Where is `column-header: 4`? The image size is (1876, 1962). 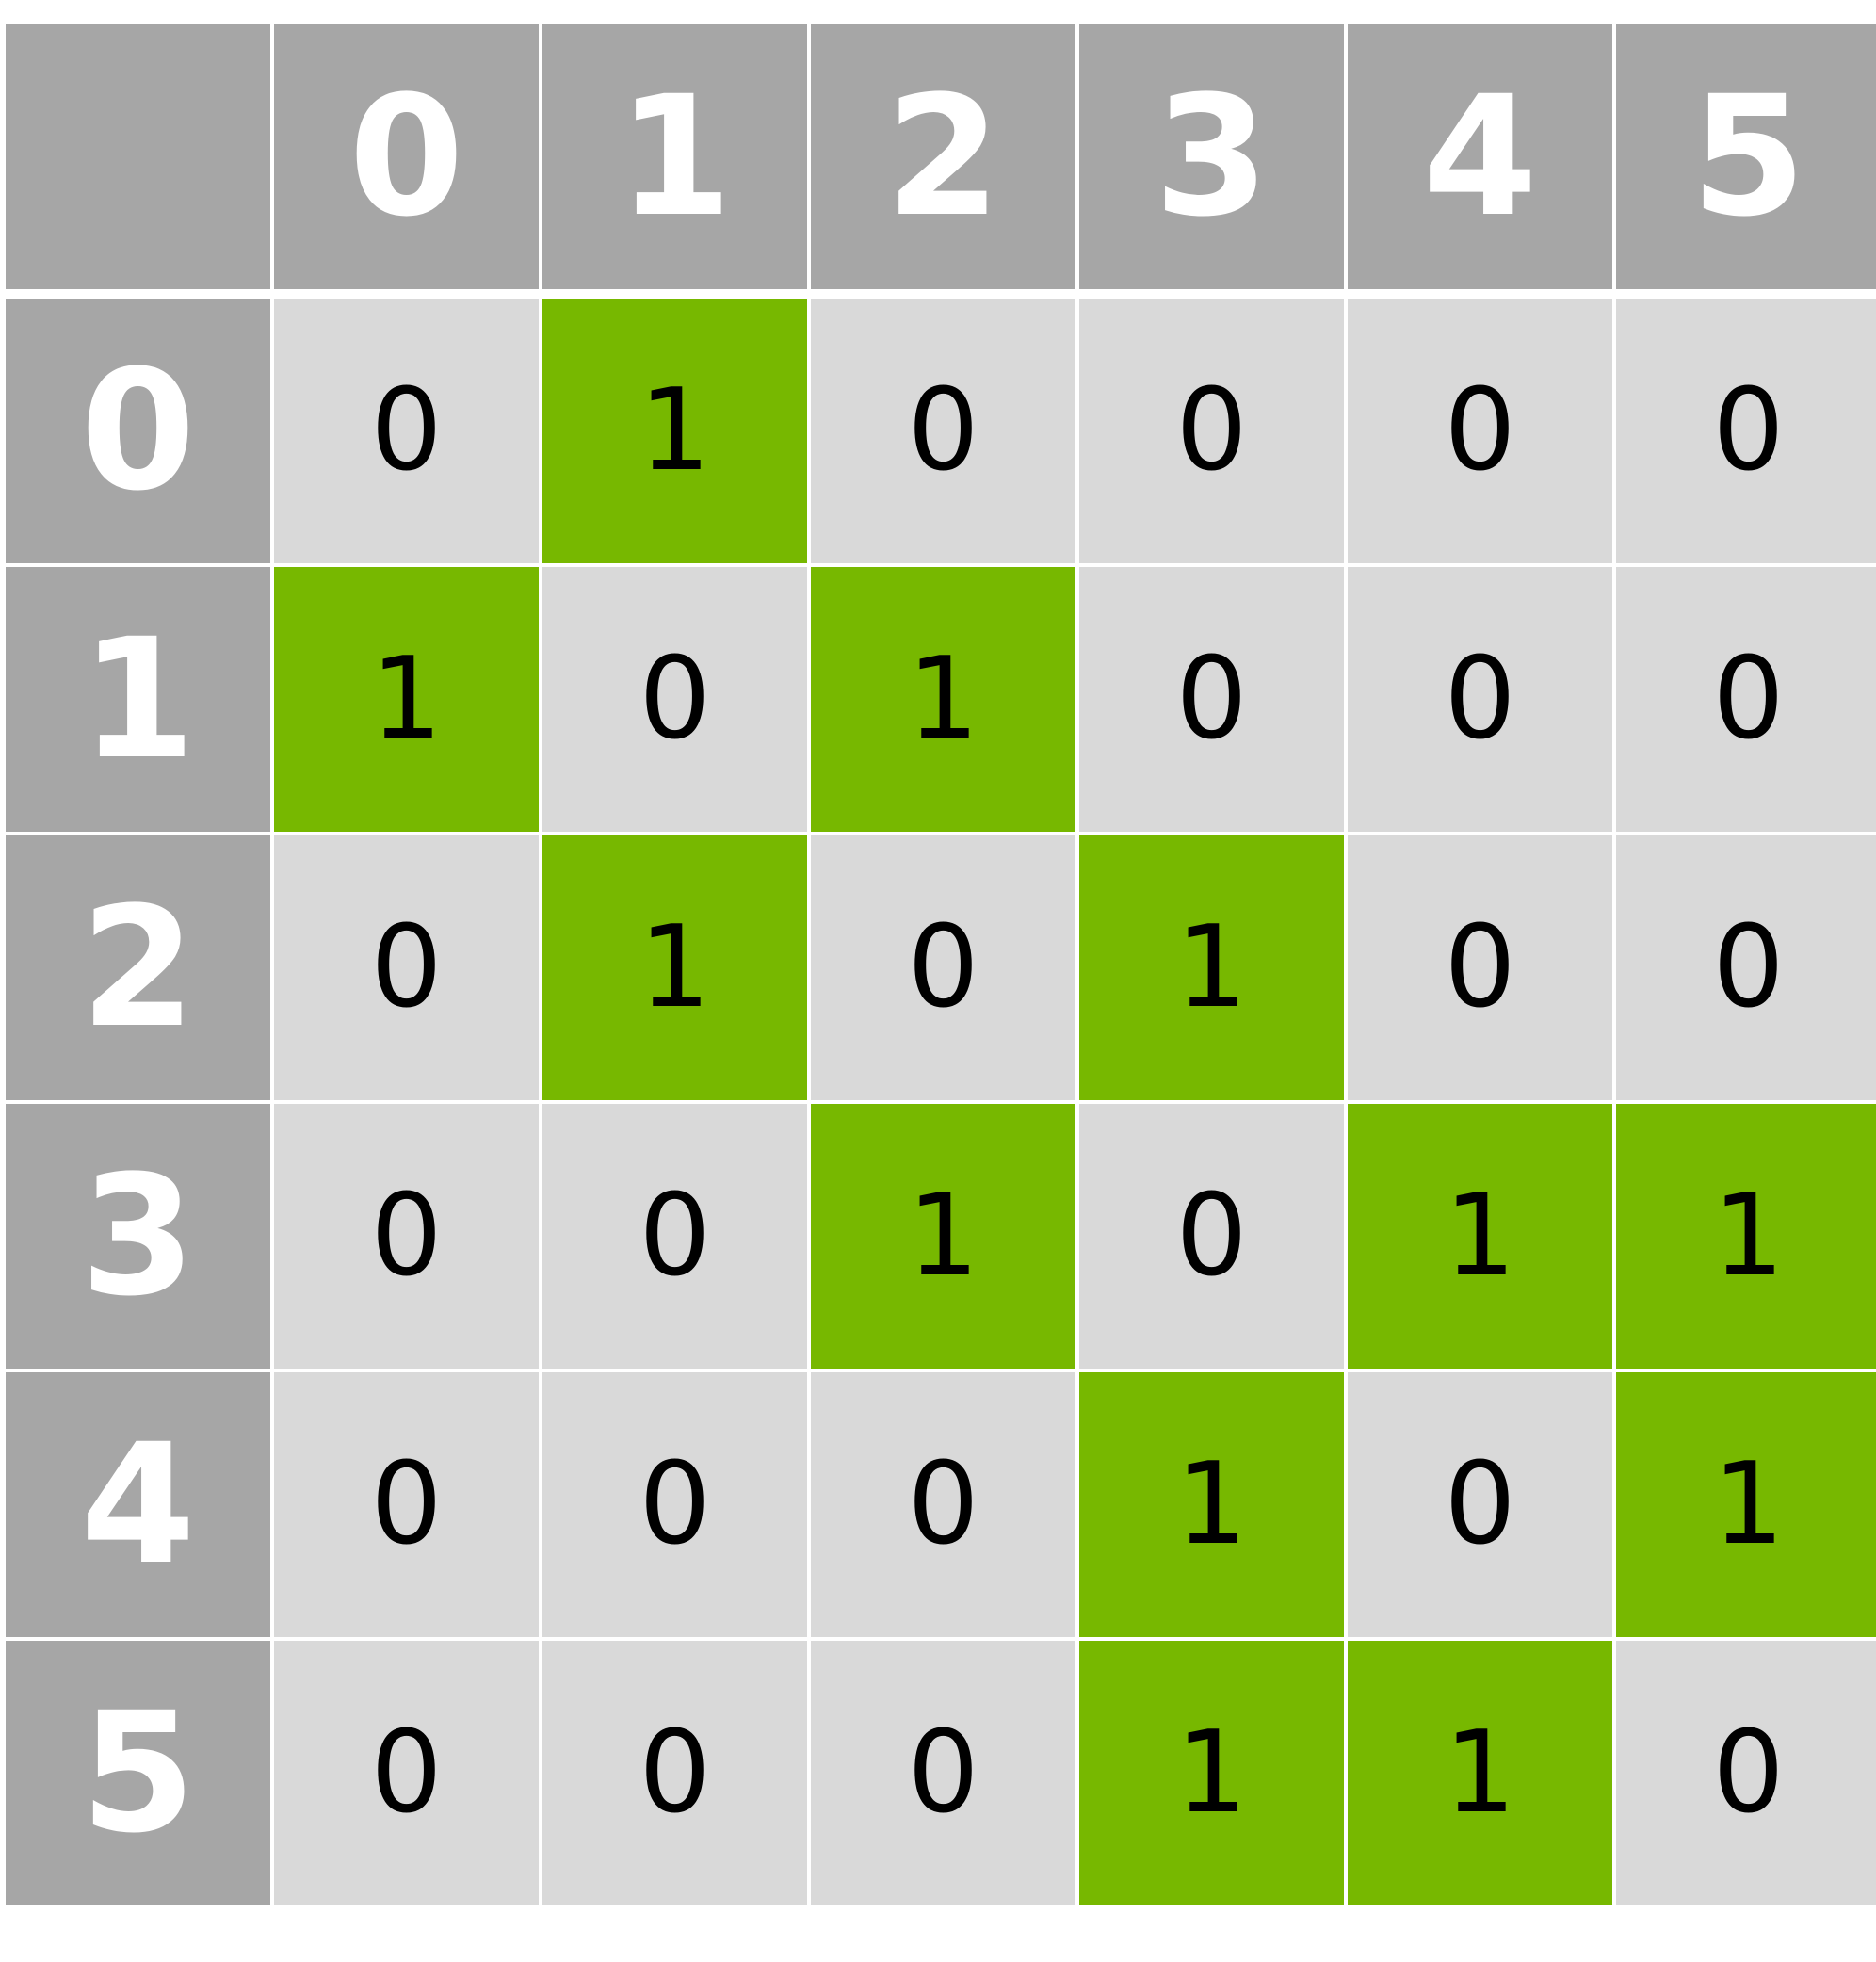 column-header: 4 is located at coordinates (1480, 156).